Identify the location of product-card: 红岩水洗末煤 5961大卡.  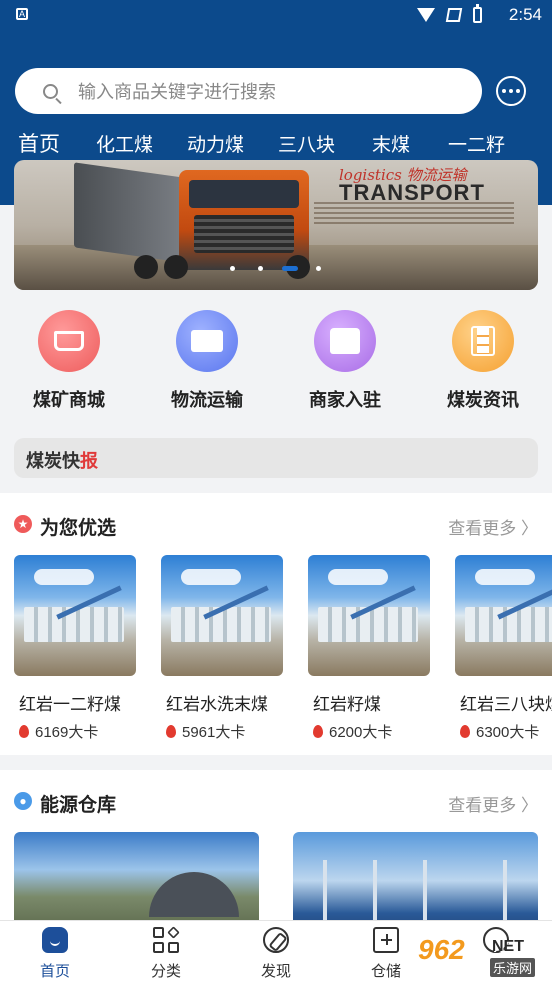
(222, 648).